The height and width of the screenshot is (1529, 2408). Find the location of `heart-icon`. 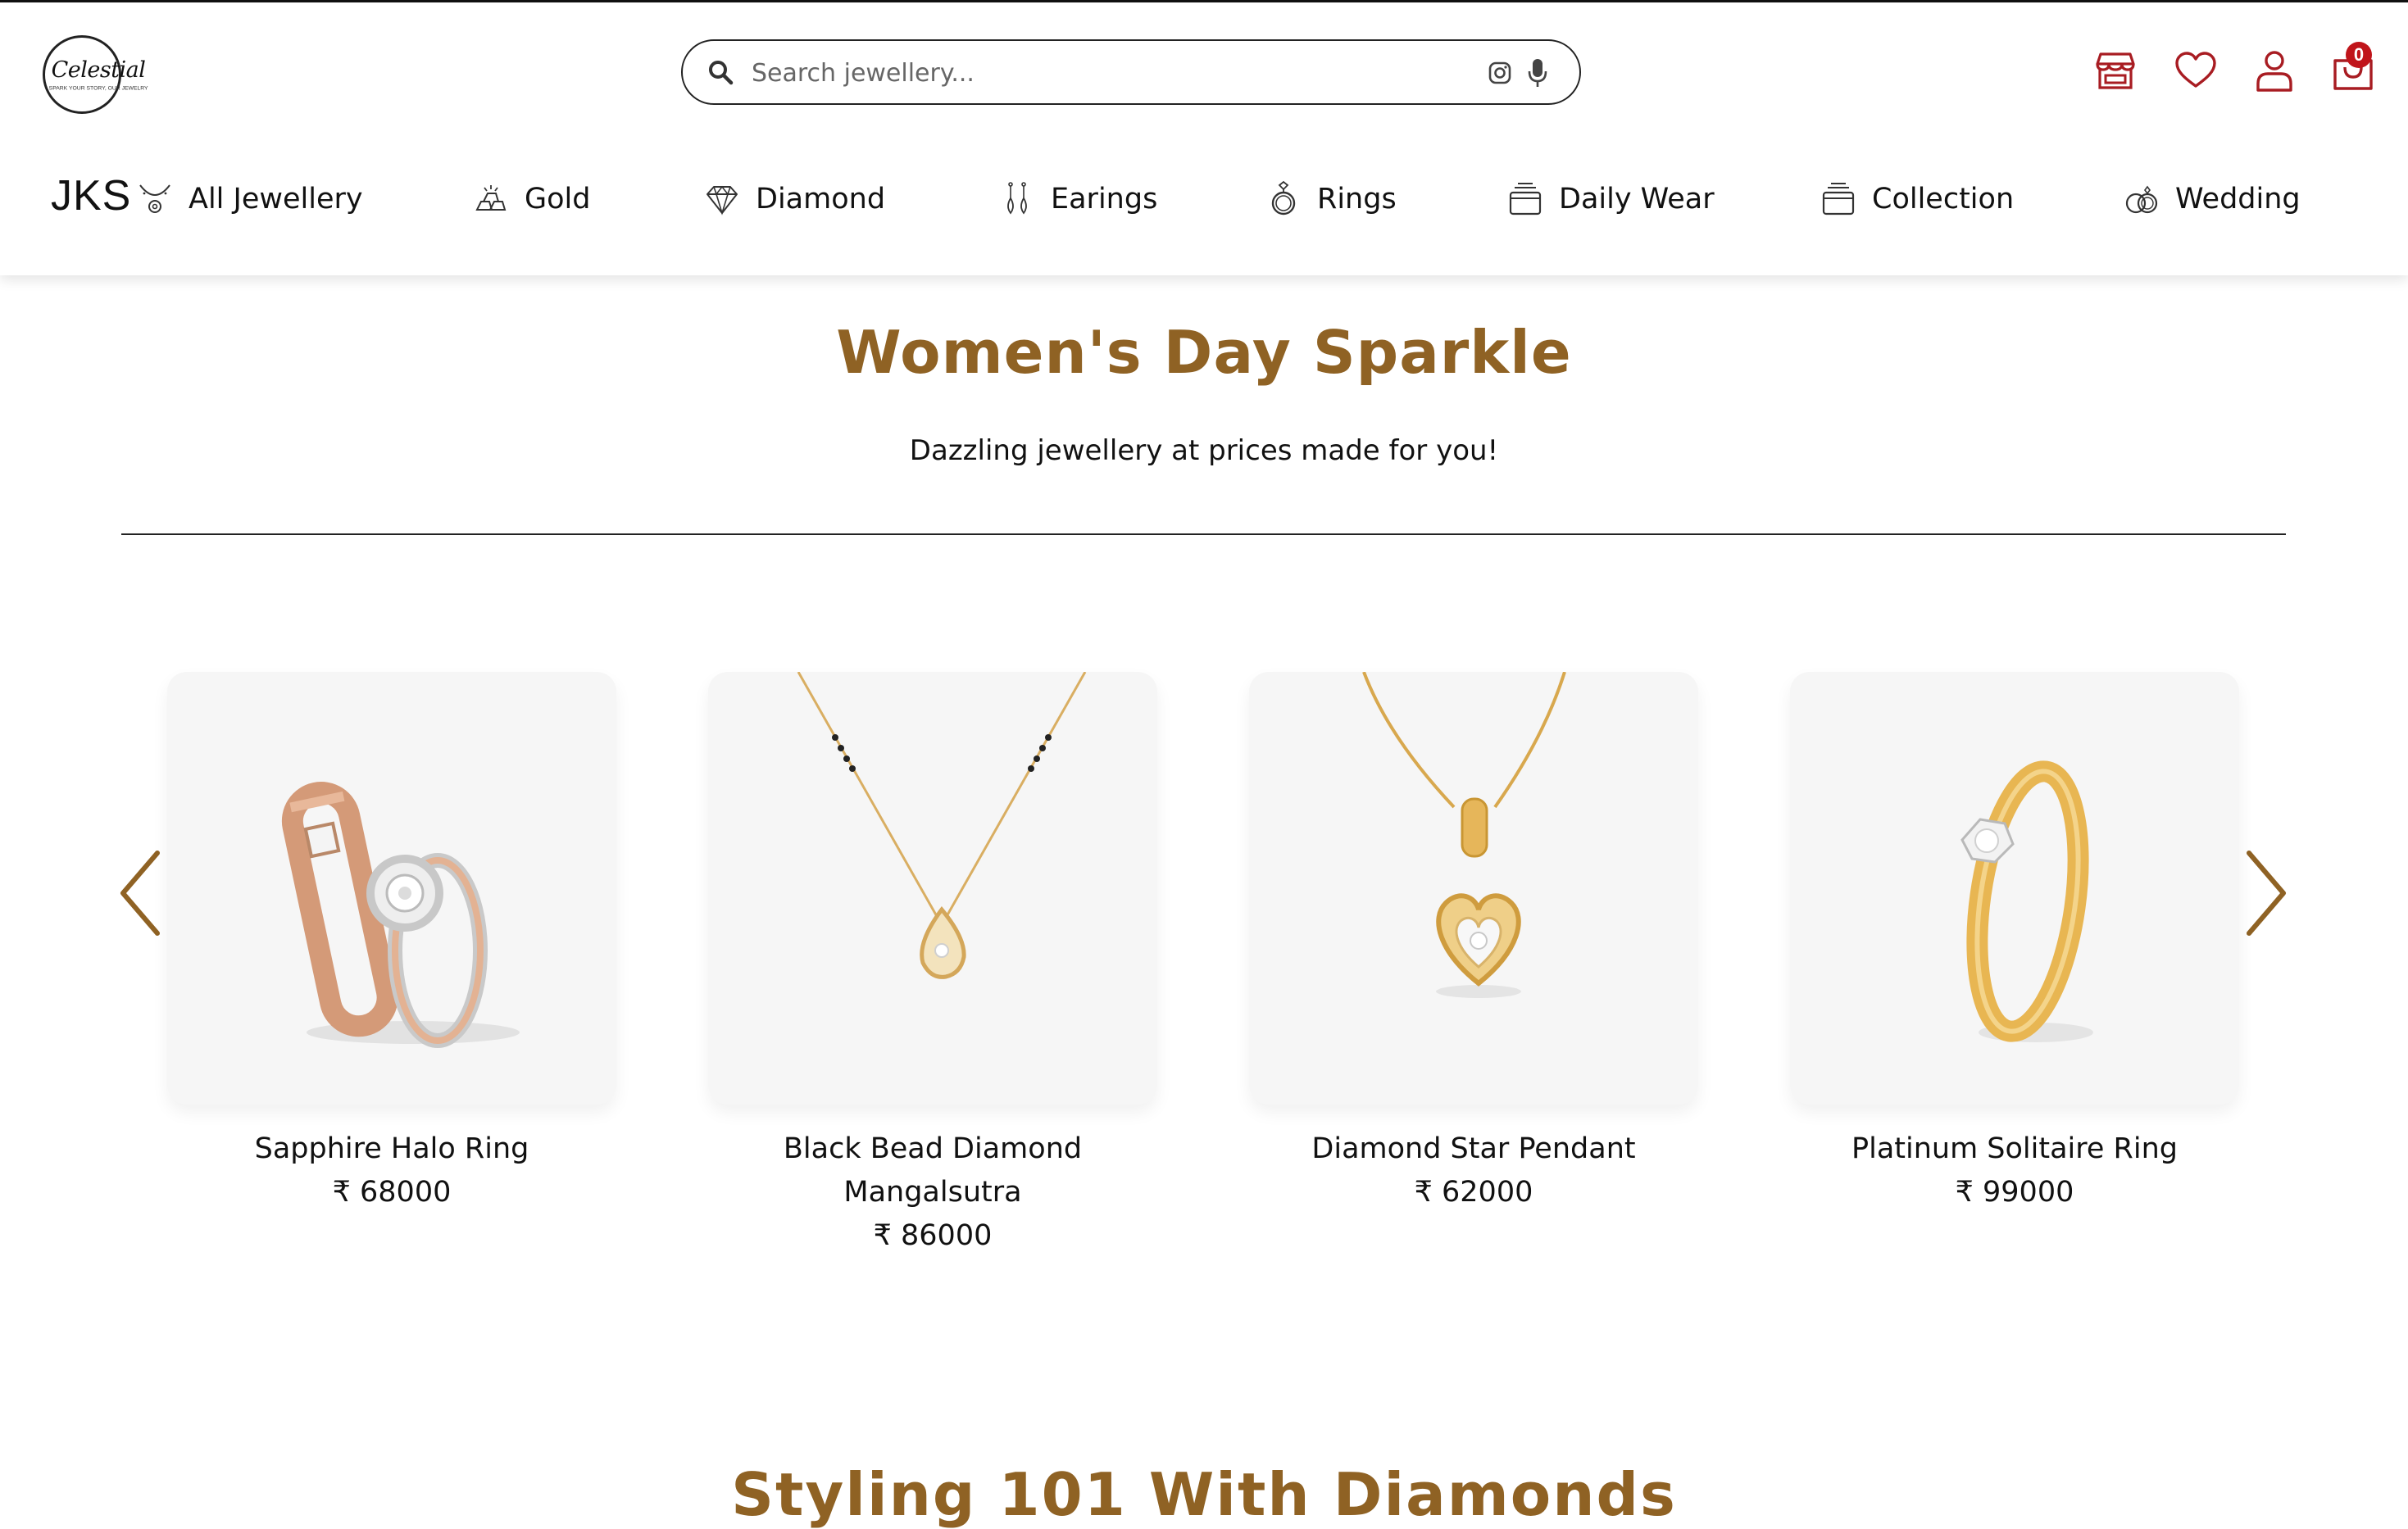

heart-icon is located at coordinates (2196, 70).